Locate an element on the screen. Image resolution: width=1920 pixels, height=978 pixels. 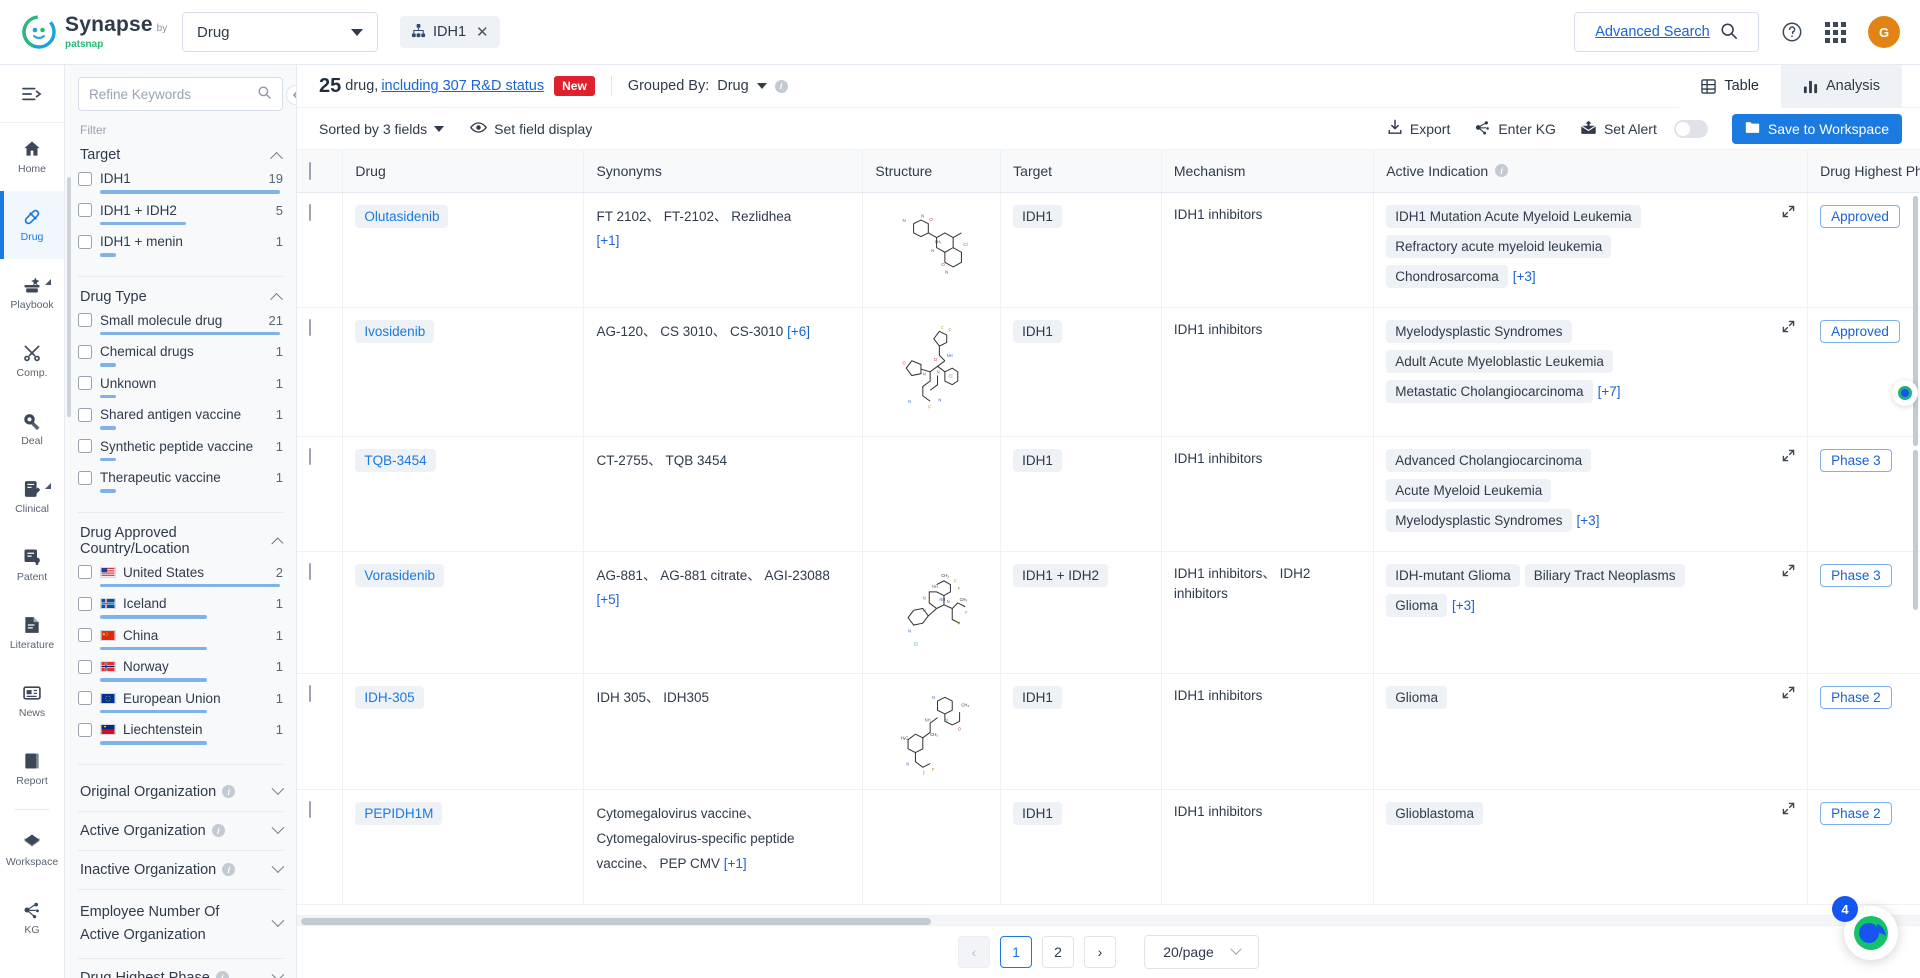
prev-page-button: ‹ is located at coordinates (974, 952).